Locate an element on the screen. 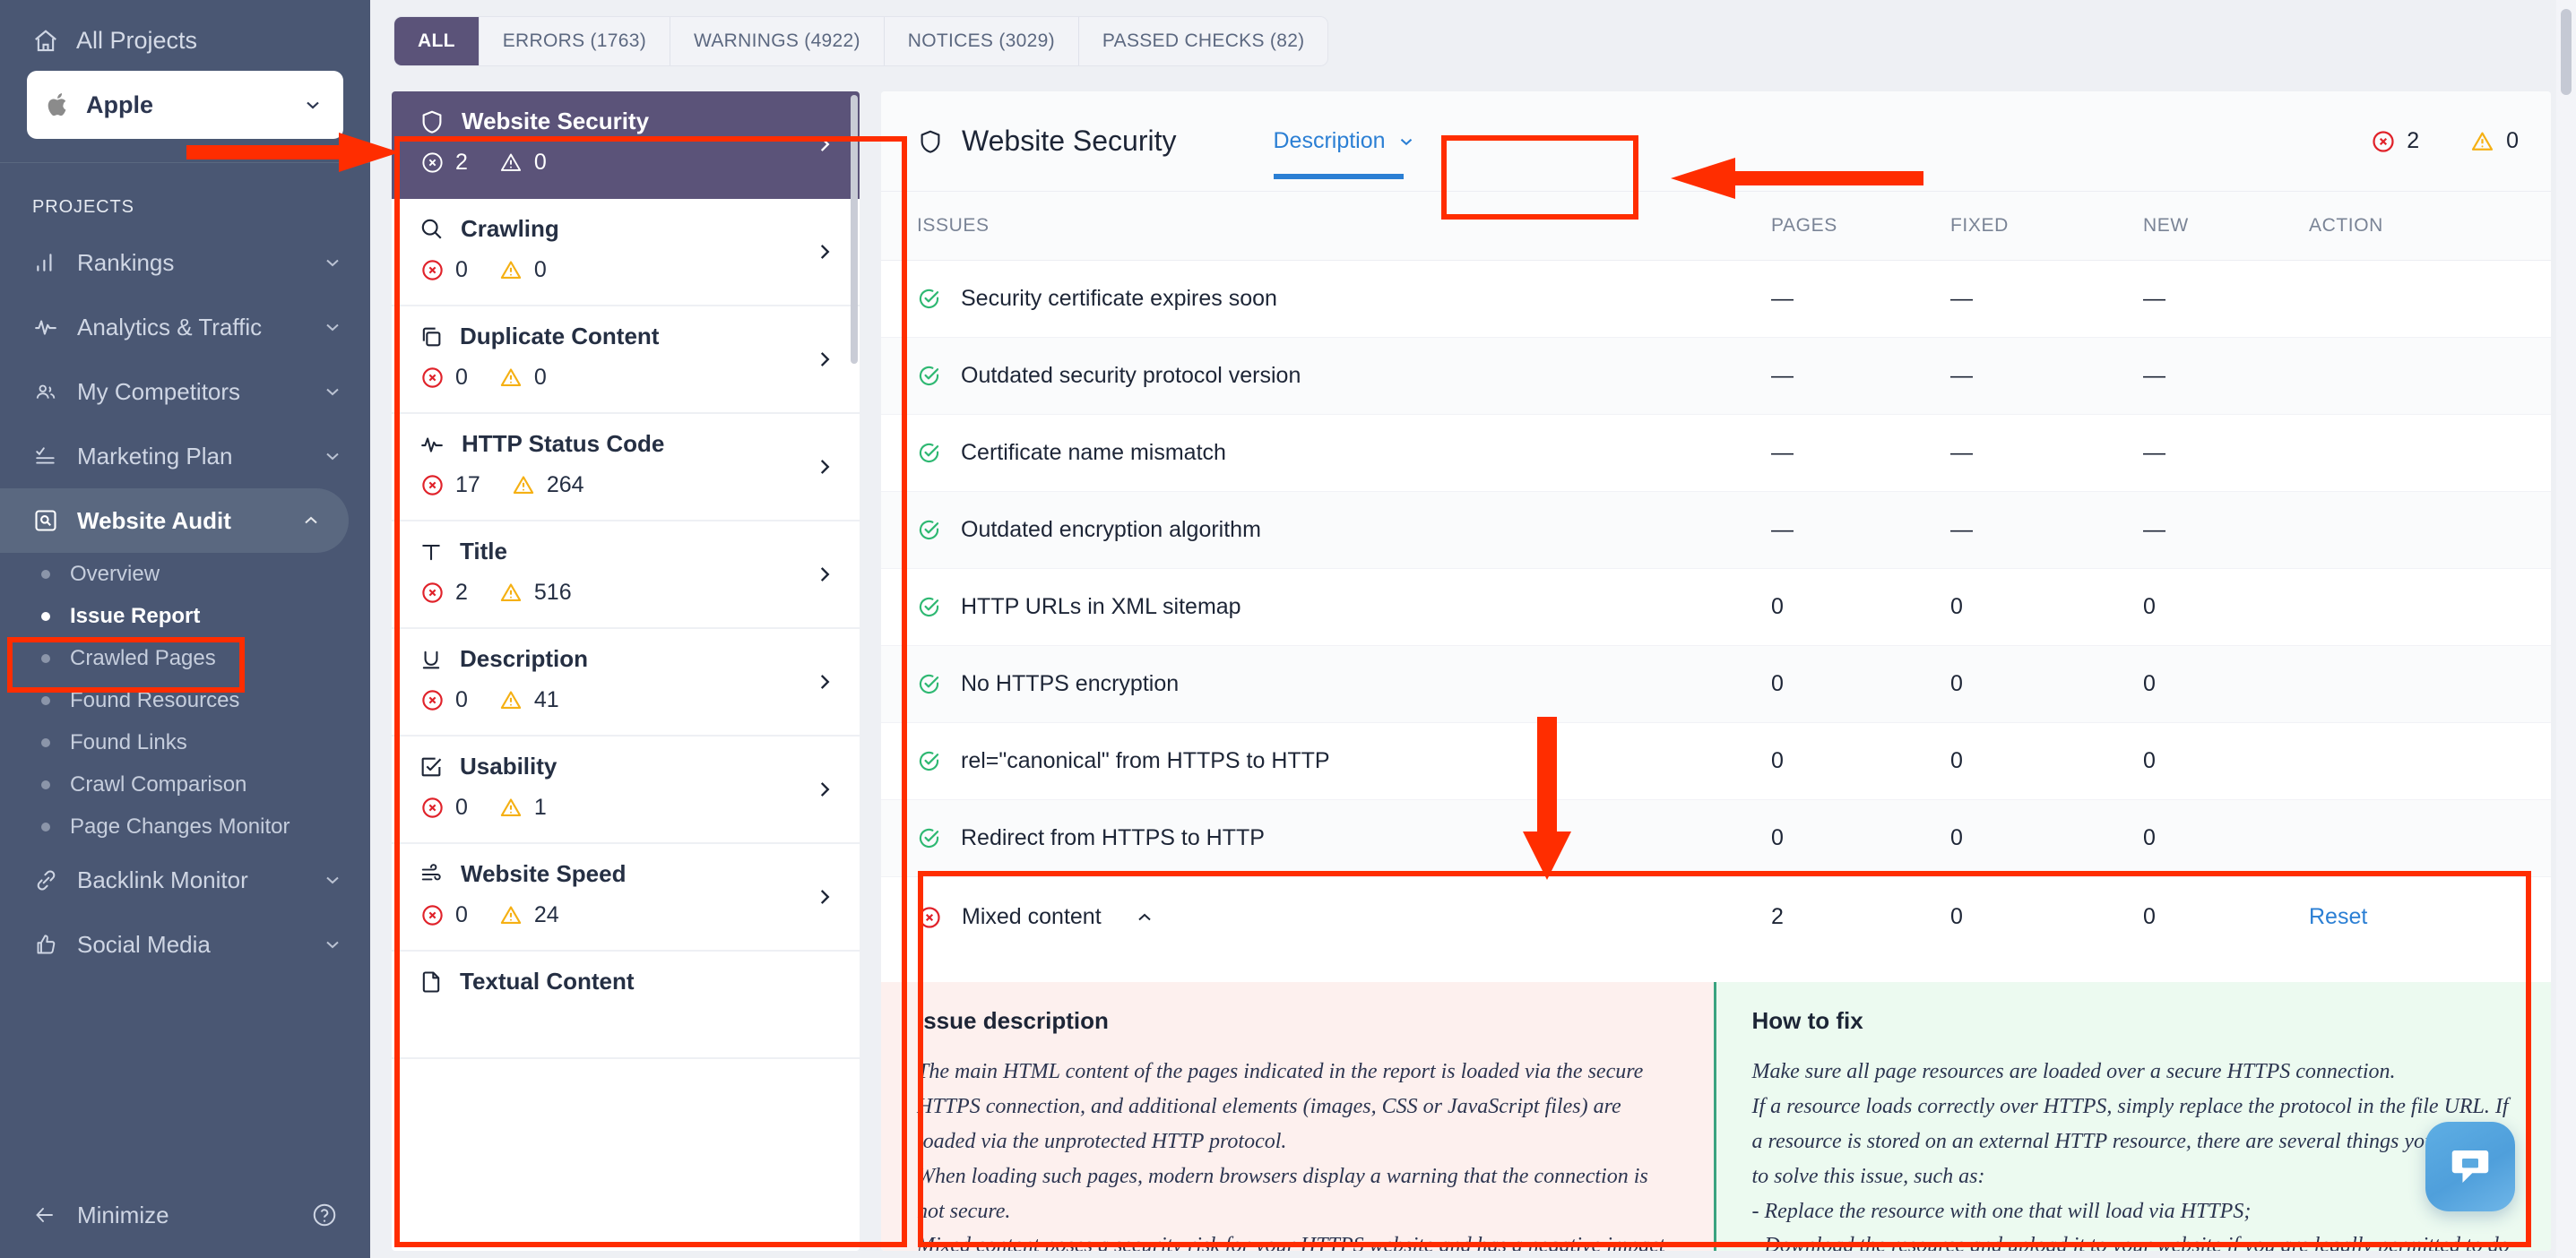  help-icon is located at coordinates (324, 1215).